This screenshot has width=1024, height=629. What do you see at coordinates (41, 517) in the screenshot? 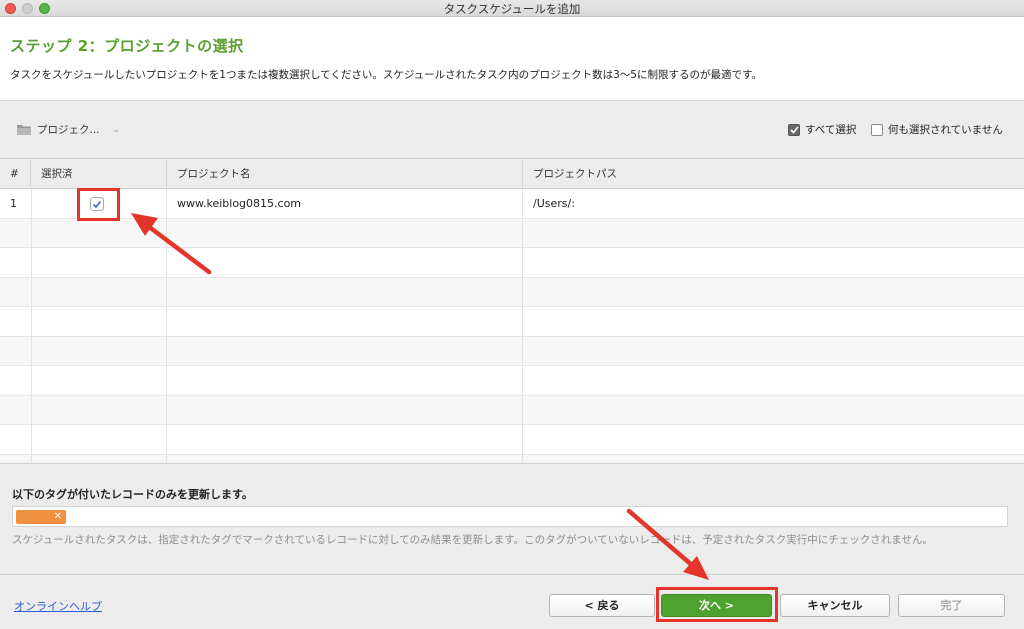
I see `tag-chip: ✕` at bounding box center [41, 517].